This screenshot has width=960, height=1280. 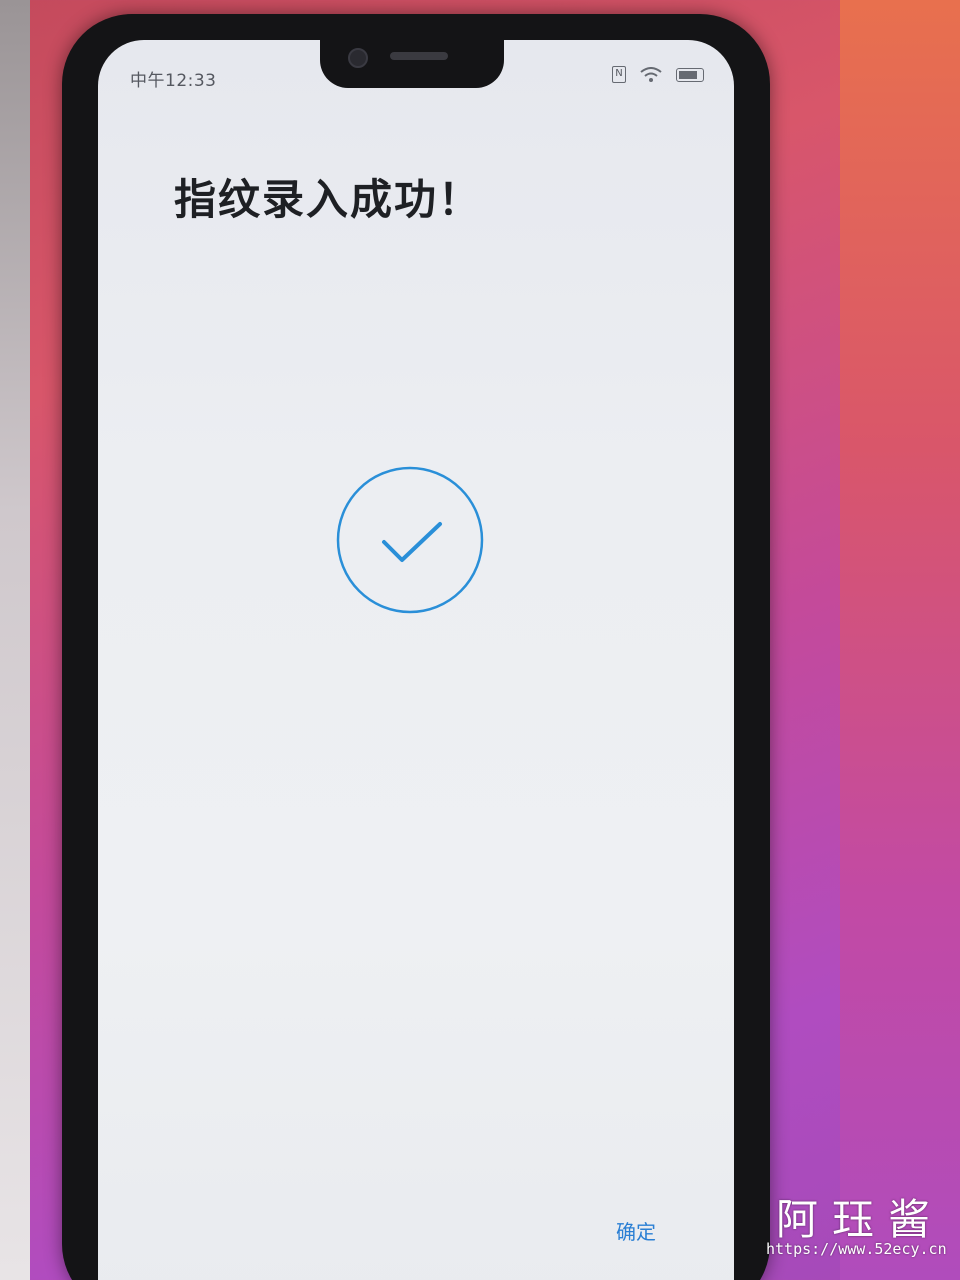 I want to click on watermark-name: 阿珏酱, so click(x=860, y=1219).